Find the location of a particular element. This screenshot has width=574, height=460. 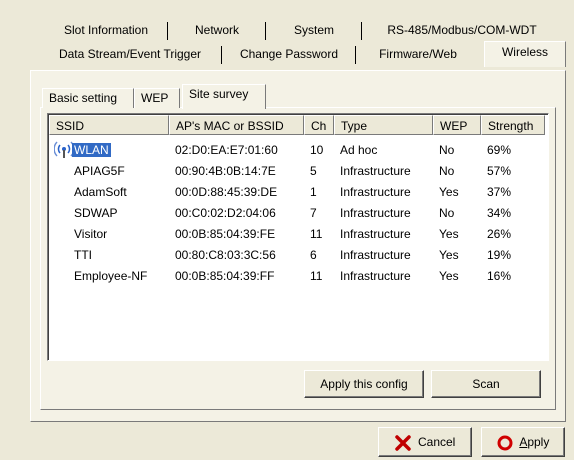

tab-label: Data Stream/Event Trigger is located at coordinates (130, 54).